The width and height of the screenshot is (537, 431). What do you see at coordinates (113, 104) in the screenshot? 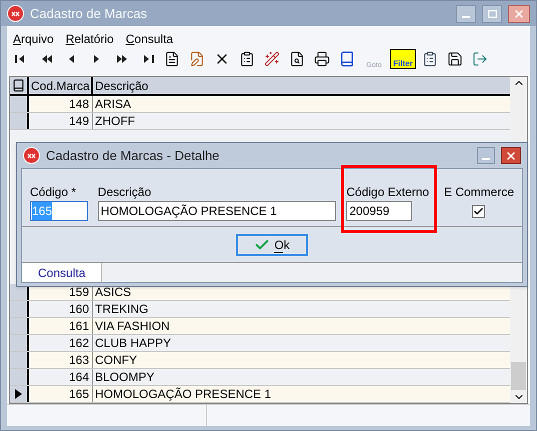
I see `table-cell-text: ARISA` at bounding box center [113, 104].